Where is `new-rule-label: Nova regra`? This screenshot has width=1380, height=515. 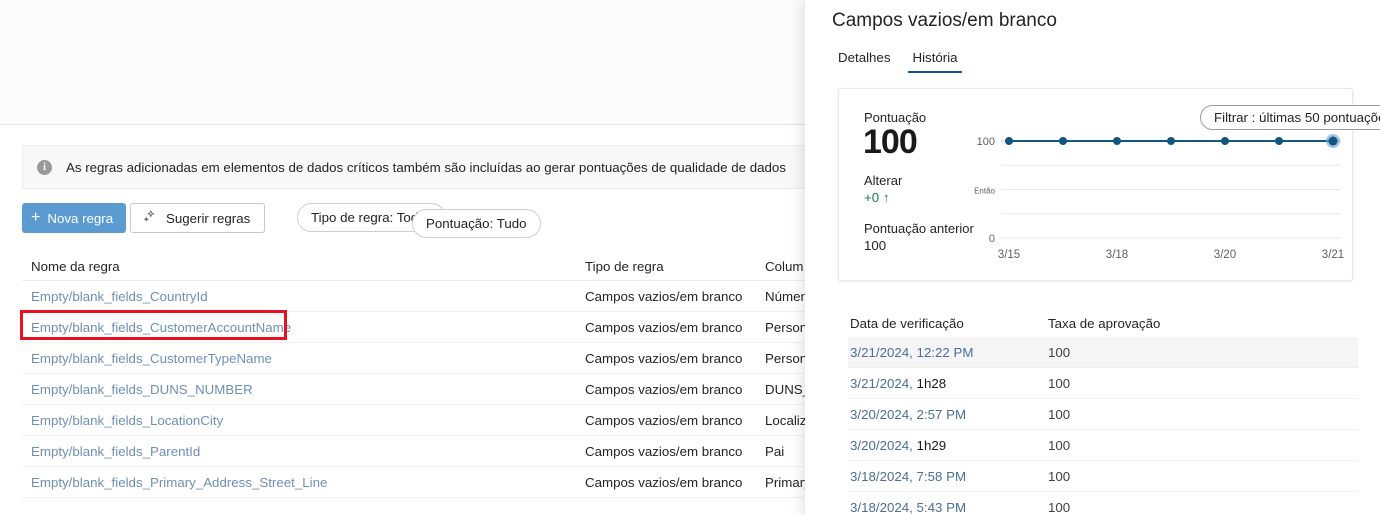
new-rule-label: Nova regra is located at coordinates (80, 218).